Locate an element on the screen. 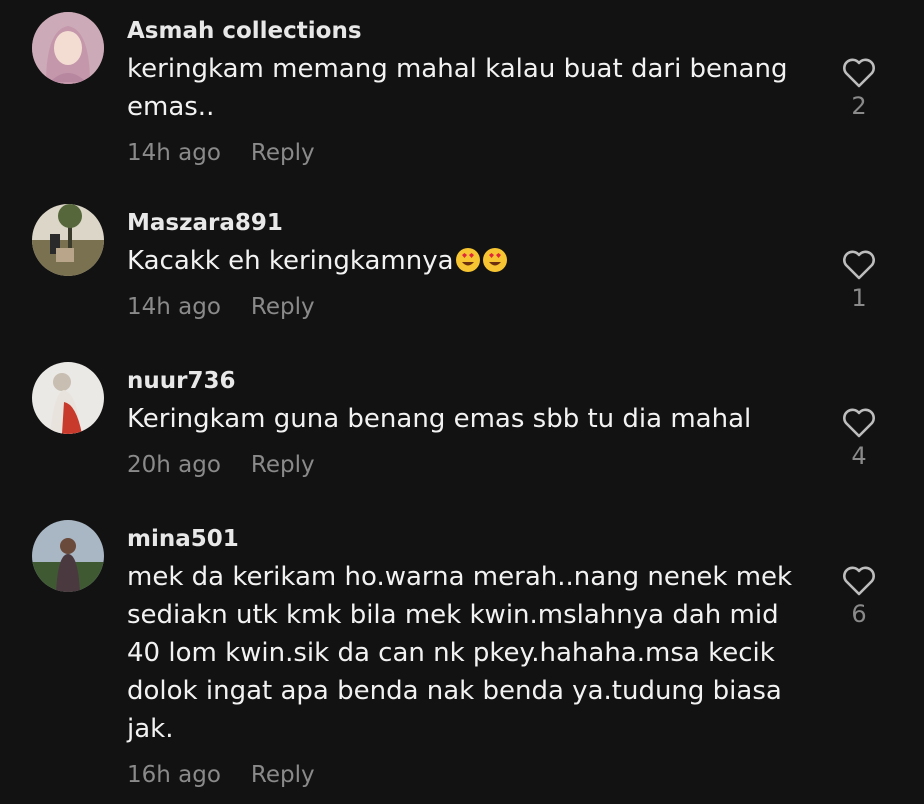  comment-text-body: Kacakk eh keringkamnya is located at coordinates (290, 261).